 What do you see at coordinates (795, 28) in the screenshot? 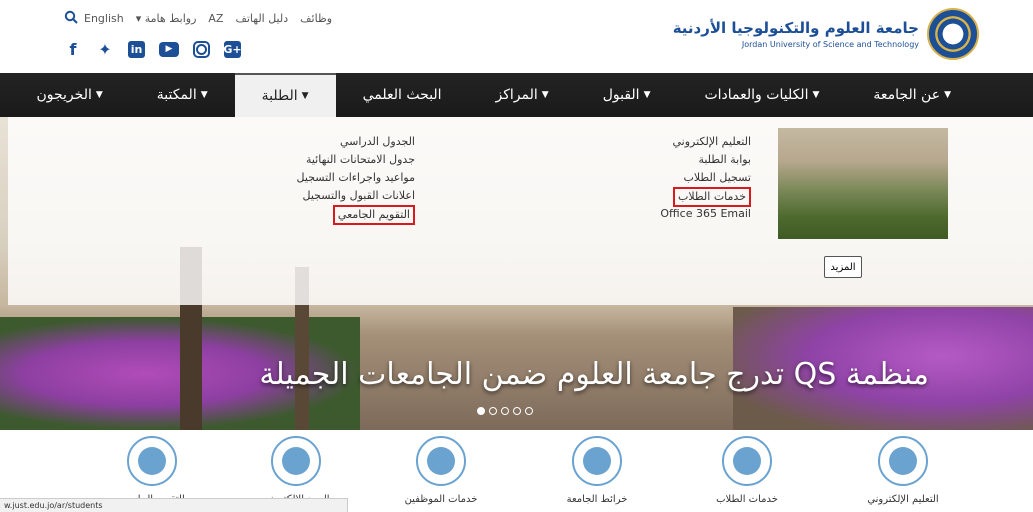
I see `brand-name-arabic: جامعة العلوم والتكنولوجيا الأردنية` at bounding box center [795, 28].